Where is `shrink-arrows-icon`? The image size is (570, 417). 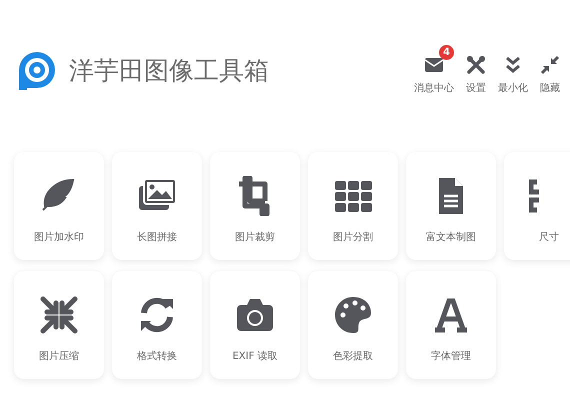
shrink-arrows-icon is located at coordinates (550, 65).